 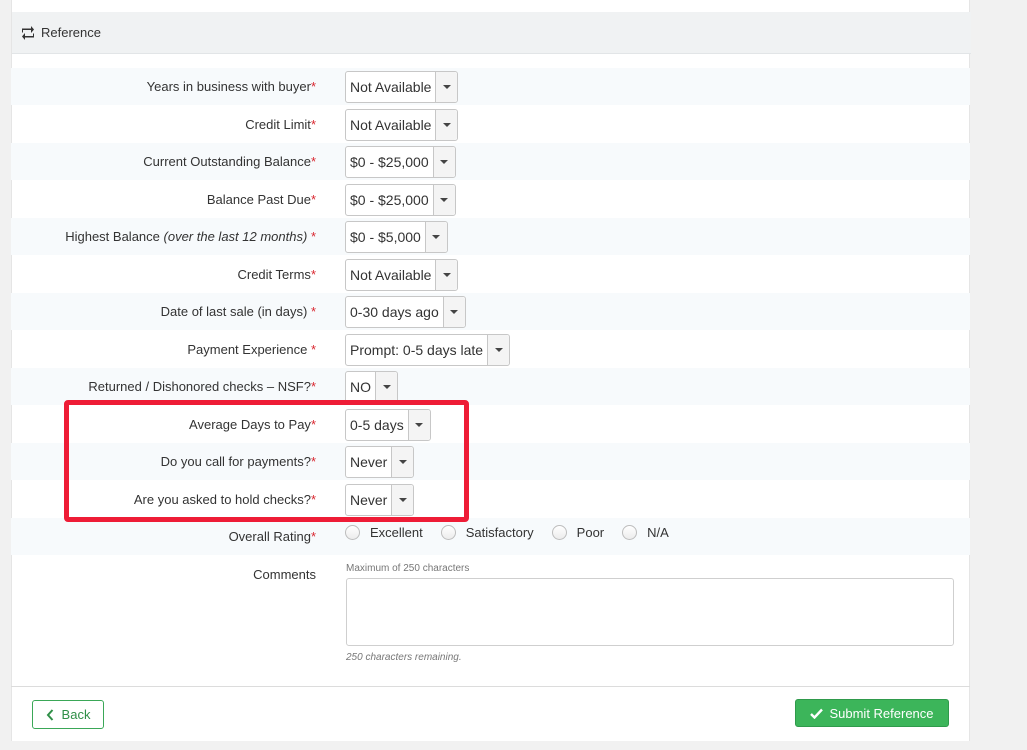 I want to click on comments-remaining-counter: 250 characters remaining., so click(x=404, y=657).